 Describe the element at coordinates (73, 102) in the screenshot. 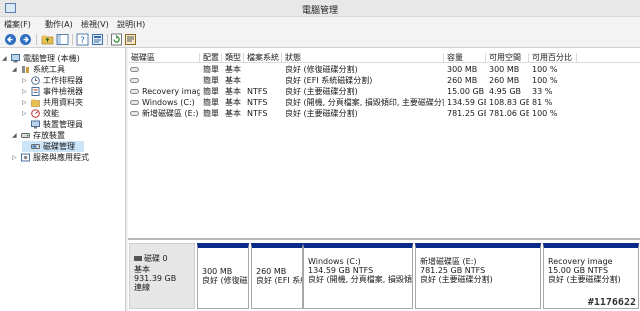

I see `tree-item-shared-folders: ▷ 共用資料夾` at that location.